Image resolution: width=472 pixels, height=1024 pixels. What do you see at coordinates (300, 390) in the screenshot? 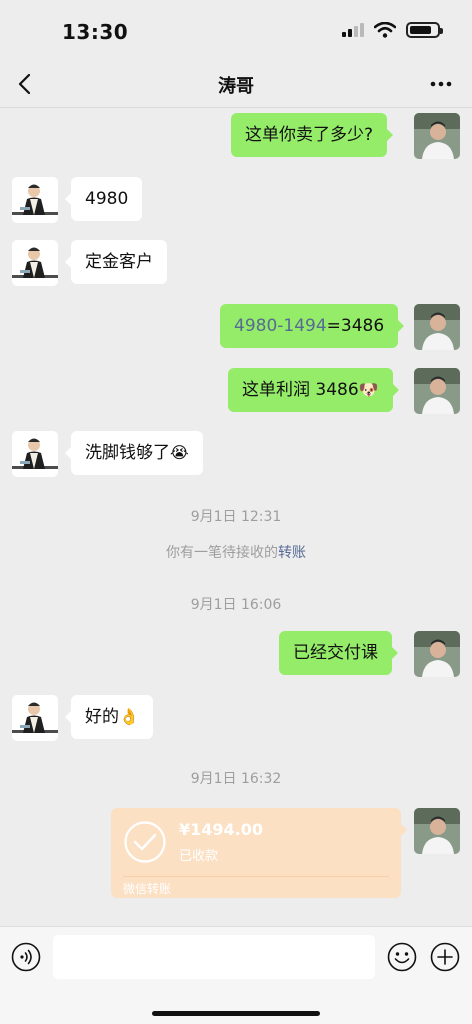
I see `message-text: 这单利润 3486` at bounding box center [300, 390].